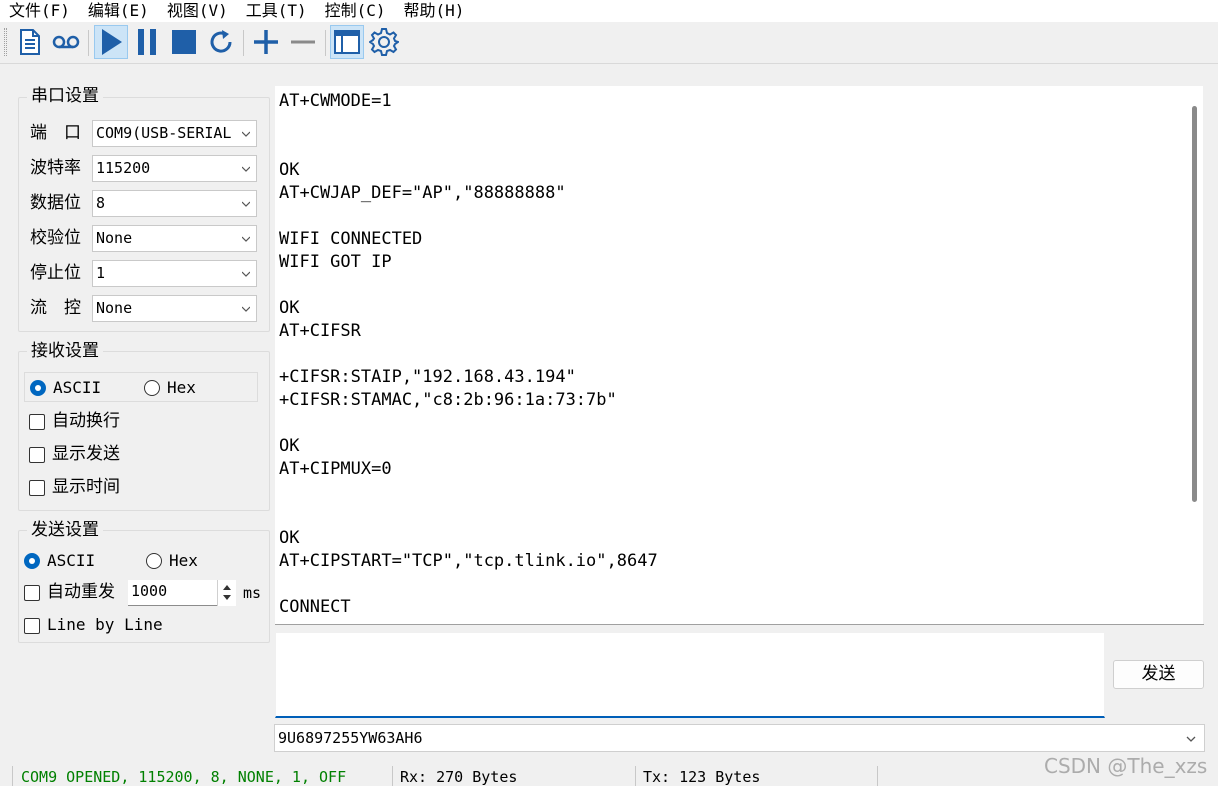  Describe the element at coordinates (55, 203) in the screenshot. I see `databits-label: 数据位` at that location.